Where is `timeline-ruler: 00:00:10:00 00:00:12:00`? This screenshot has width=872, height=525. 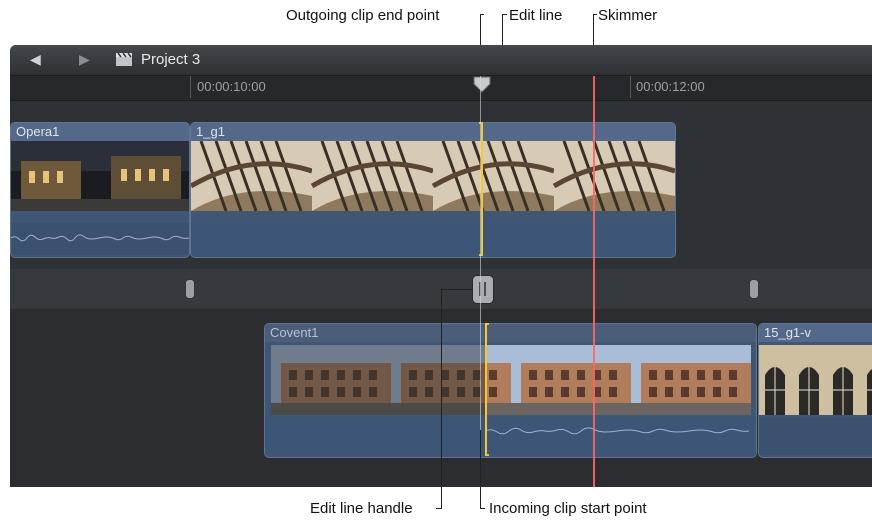
timeline-ruler: 00:00:10:00 00:00:12:00 is located at coordinates (441, 88).